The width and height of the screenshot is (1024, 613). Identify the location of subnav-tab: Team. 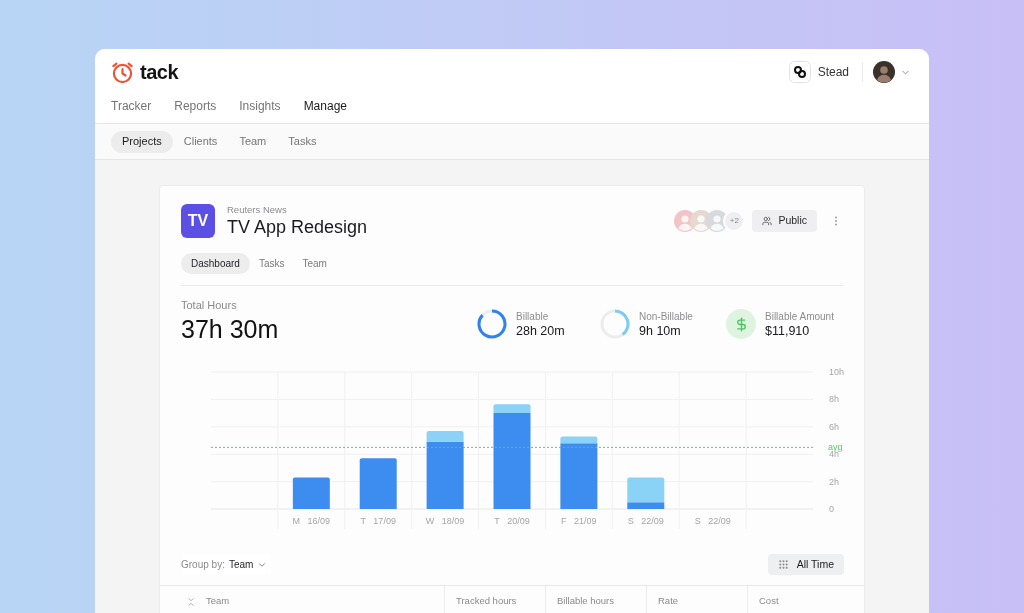
(253, 141).